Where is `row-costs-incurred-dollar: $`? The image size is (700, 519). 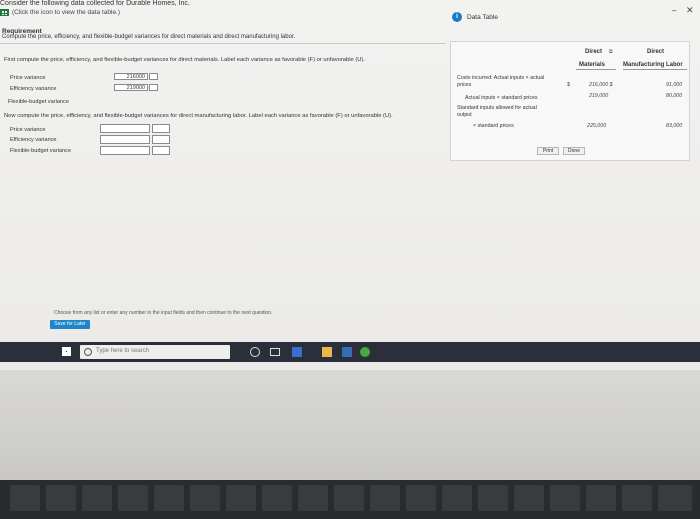
row-costs-incurred-dollar: $ is located at coordinates (568, 85).